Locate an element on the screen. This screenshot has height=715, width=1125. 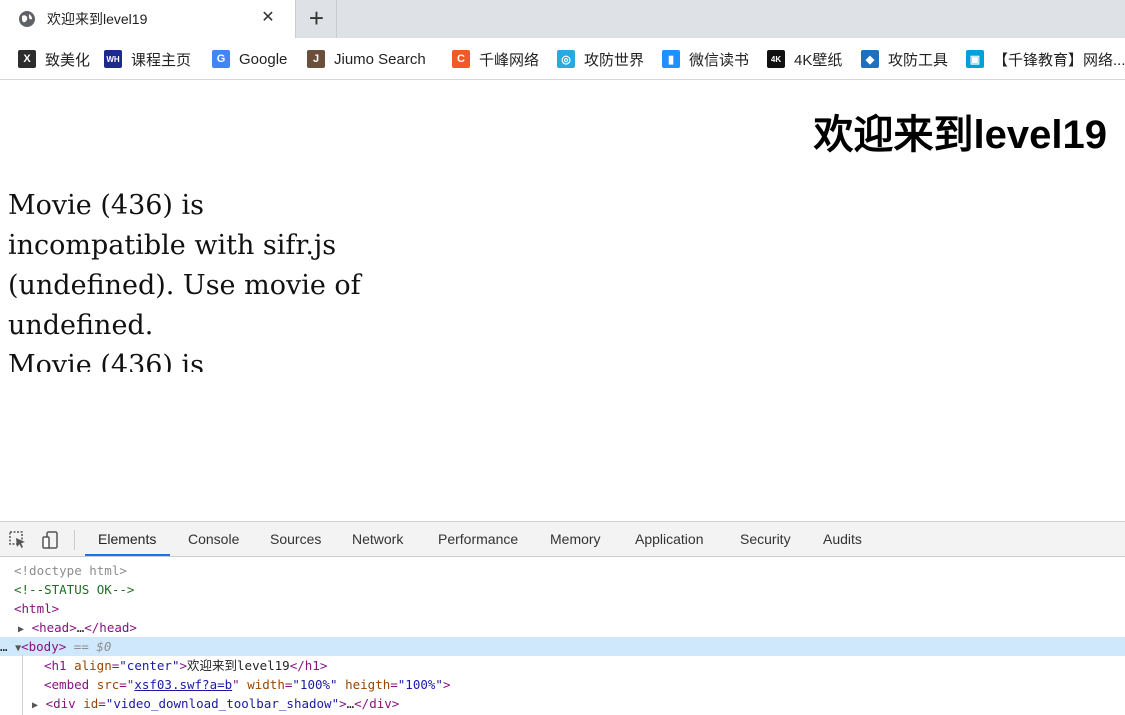
tab-close-icon: ✕ is located at coordinates (268, 18).